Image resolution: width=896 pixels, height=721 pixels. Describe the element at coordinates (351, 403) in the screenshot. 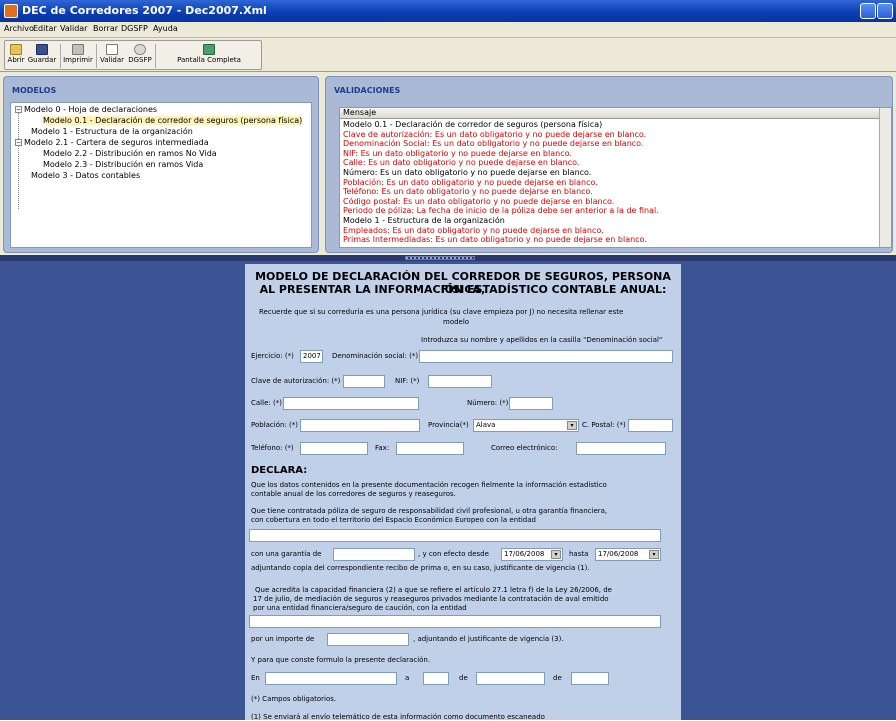

I see `calle-field` at that location.